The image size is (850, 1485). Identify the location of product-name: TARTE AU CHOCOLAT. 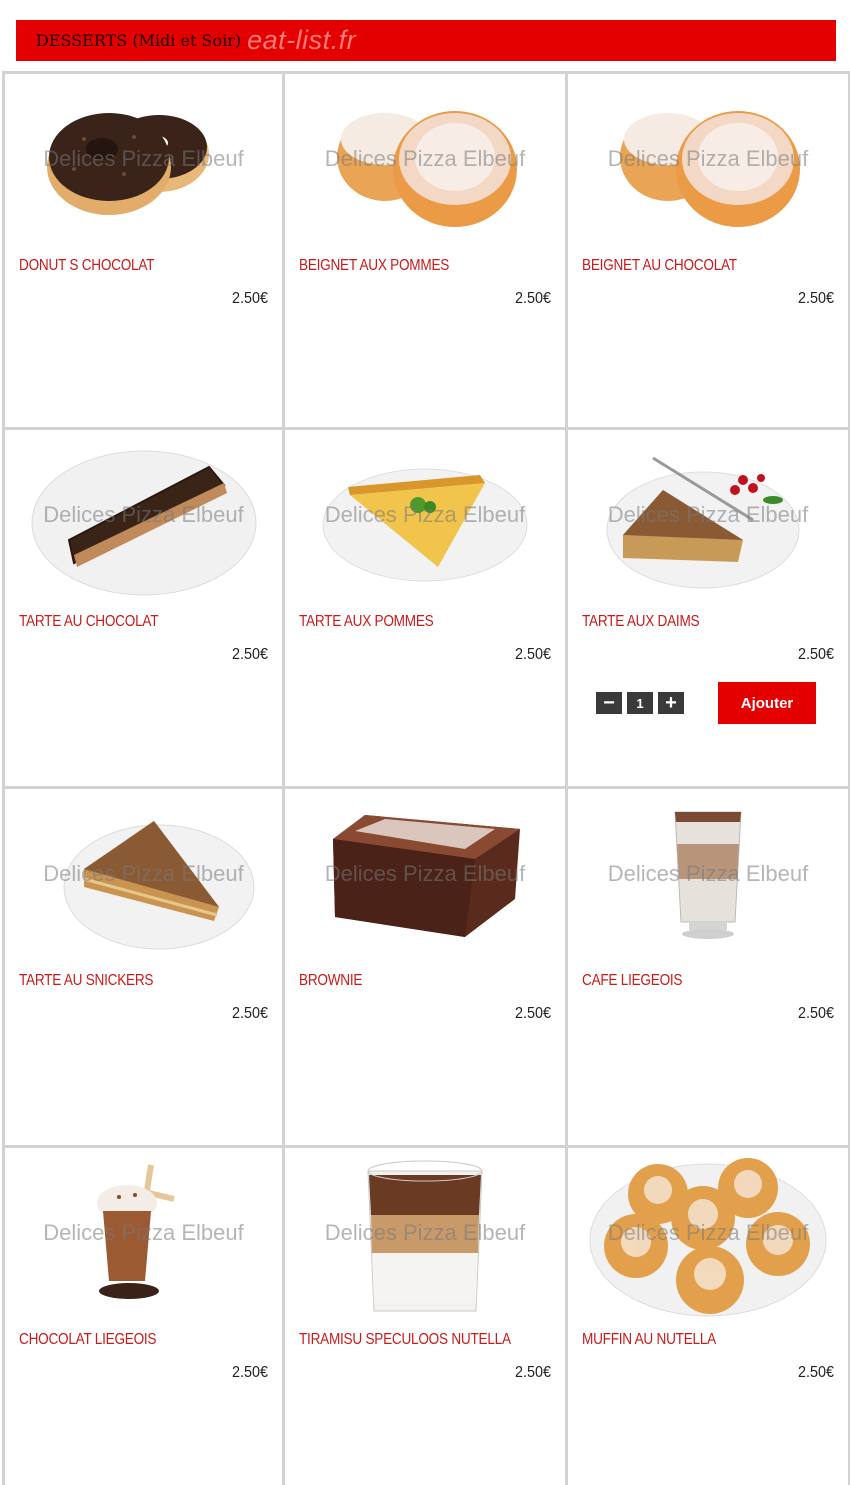
(89, 622).